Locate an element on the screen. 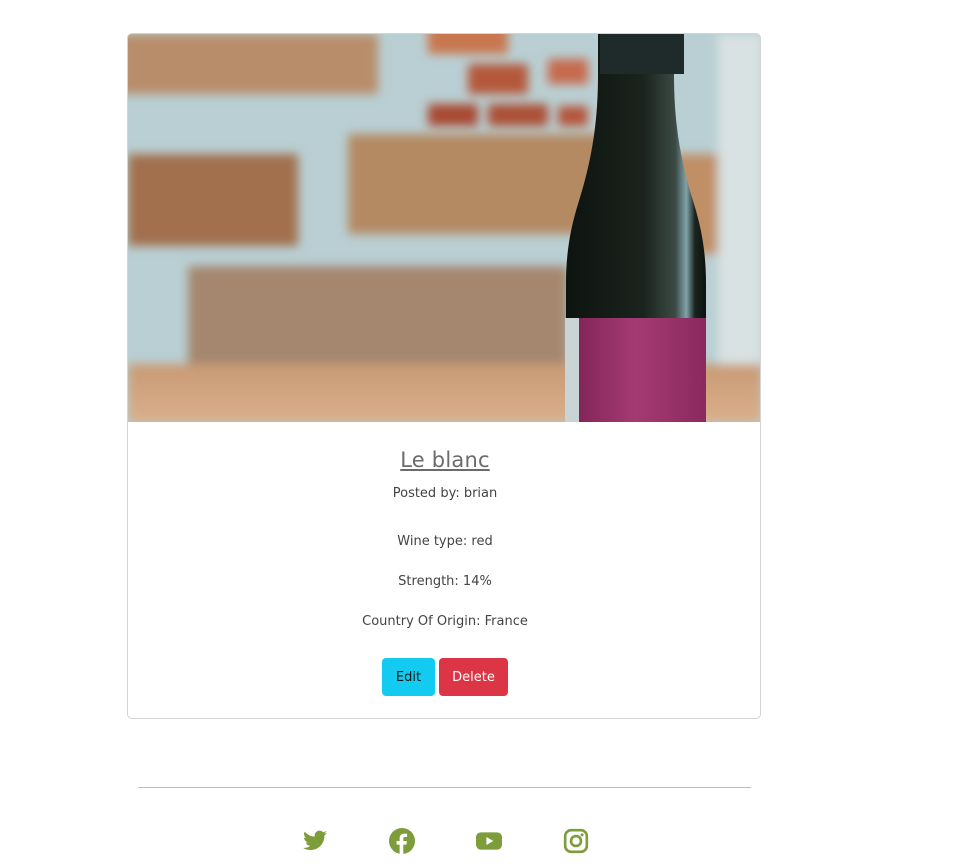  strength-text: Strength: 14% is located at coordinates (445, 581).